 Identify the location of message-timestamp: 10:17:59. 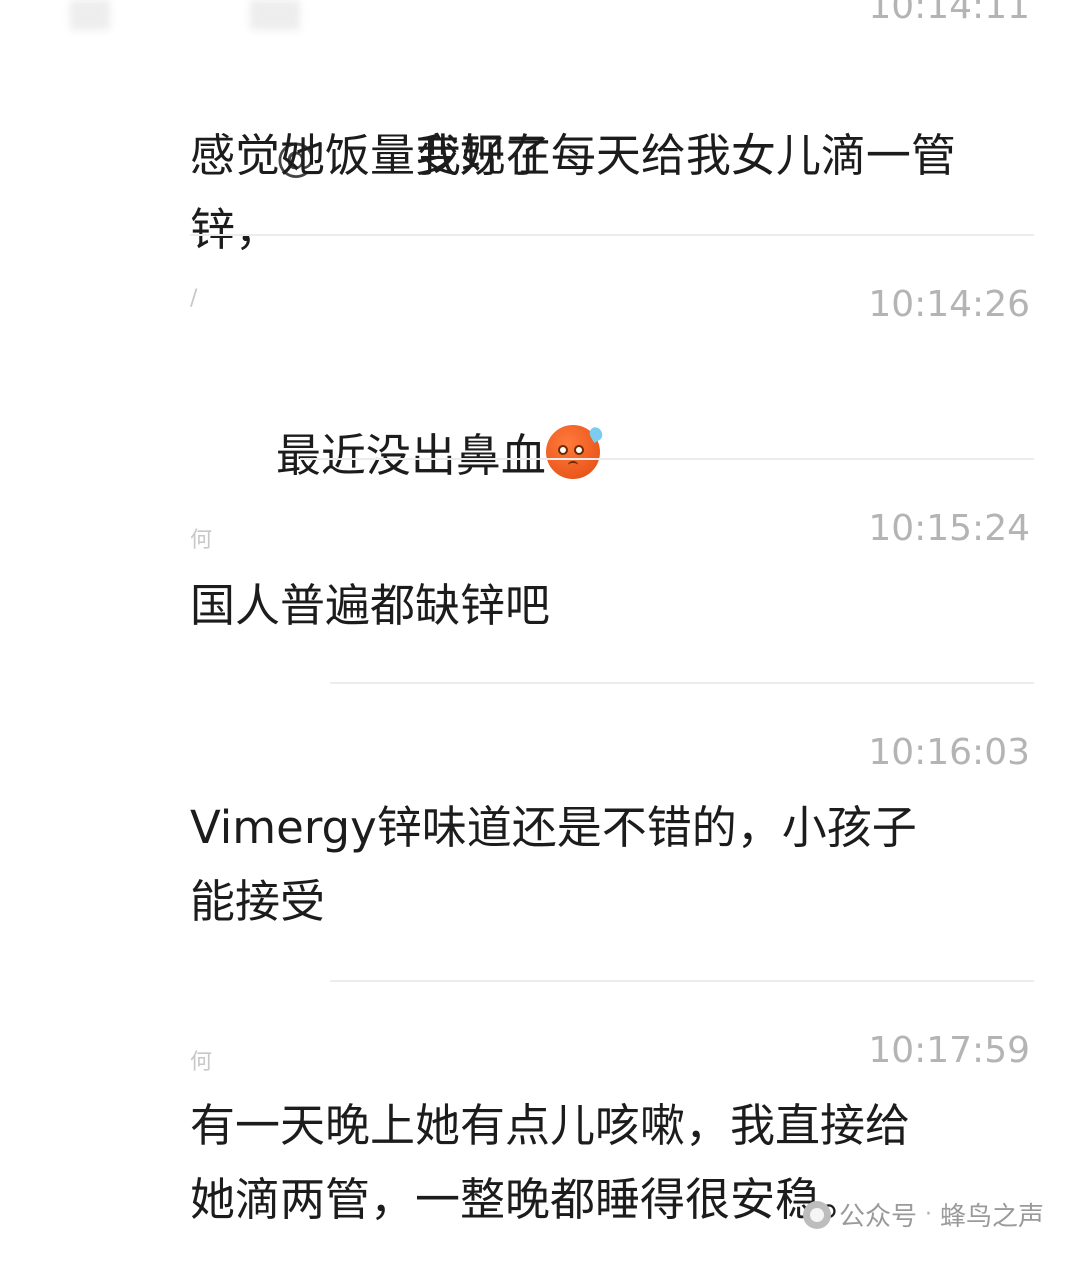
(949, 1050).